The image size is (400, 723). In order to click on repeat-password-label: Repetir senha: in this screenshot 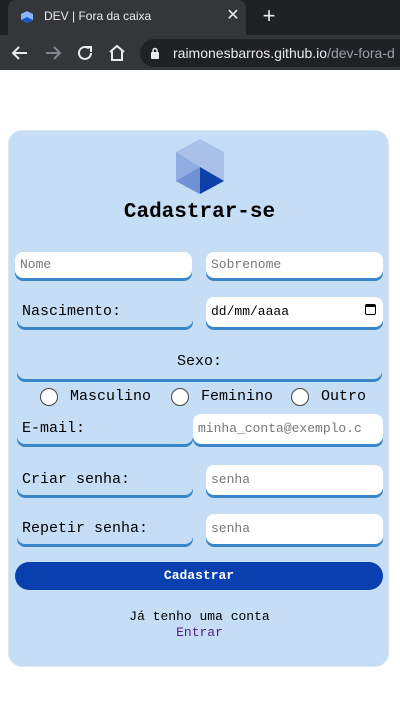, I will do `click(105, 529)`.